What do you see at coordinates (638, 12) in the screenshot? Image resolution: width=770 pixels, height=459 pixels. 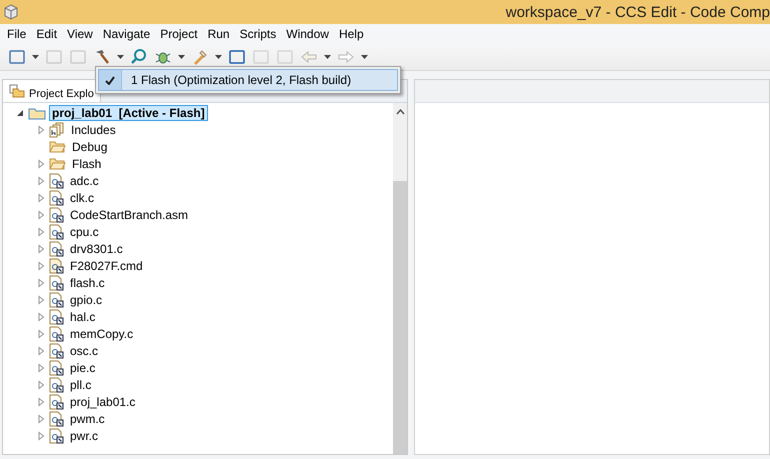 I see `window-title: workspace_v7 - CCS Edit - Code Comp` at bounding box center [638, 12].